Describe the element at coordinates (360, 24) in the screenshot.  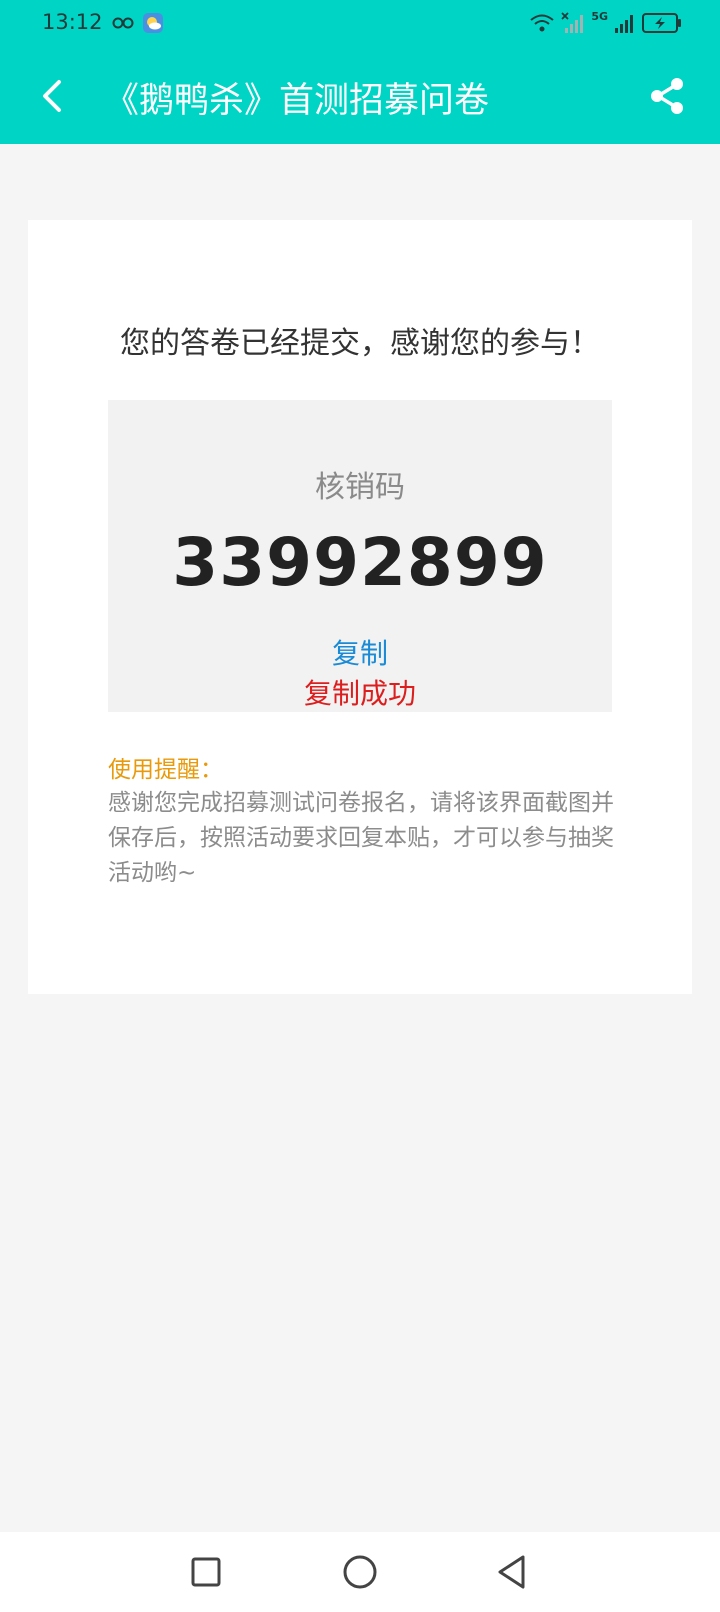
I see `status-bar: 13:12 5G` at that location.